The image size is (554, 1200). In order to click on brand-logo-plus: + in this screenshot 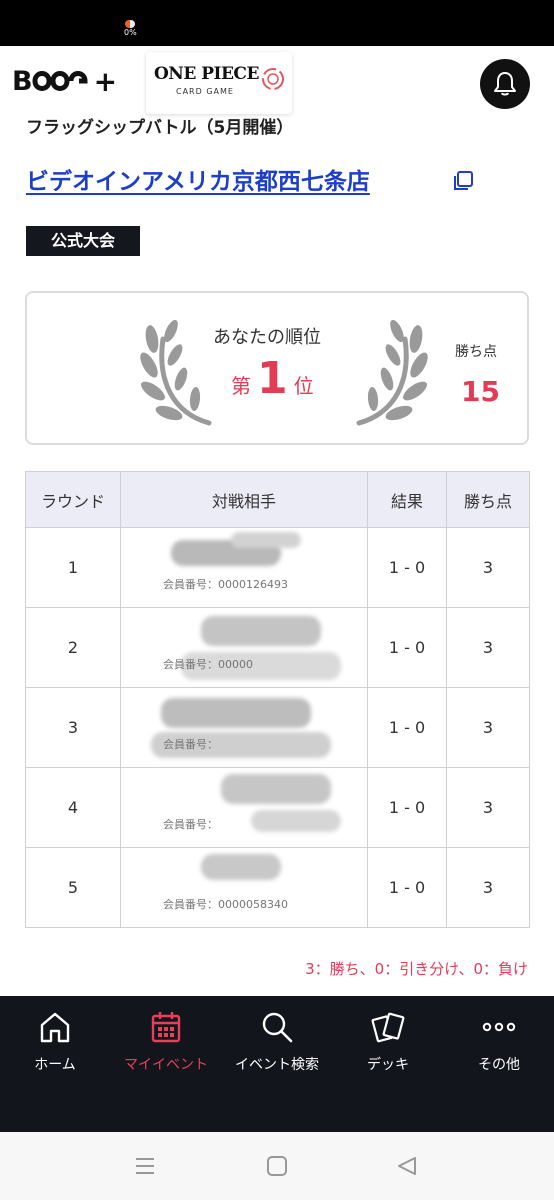, I will do `click(105, 81)`.